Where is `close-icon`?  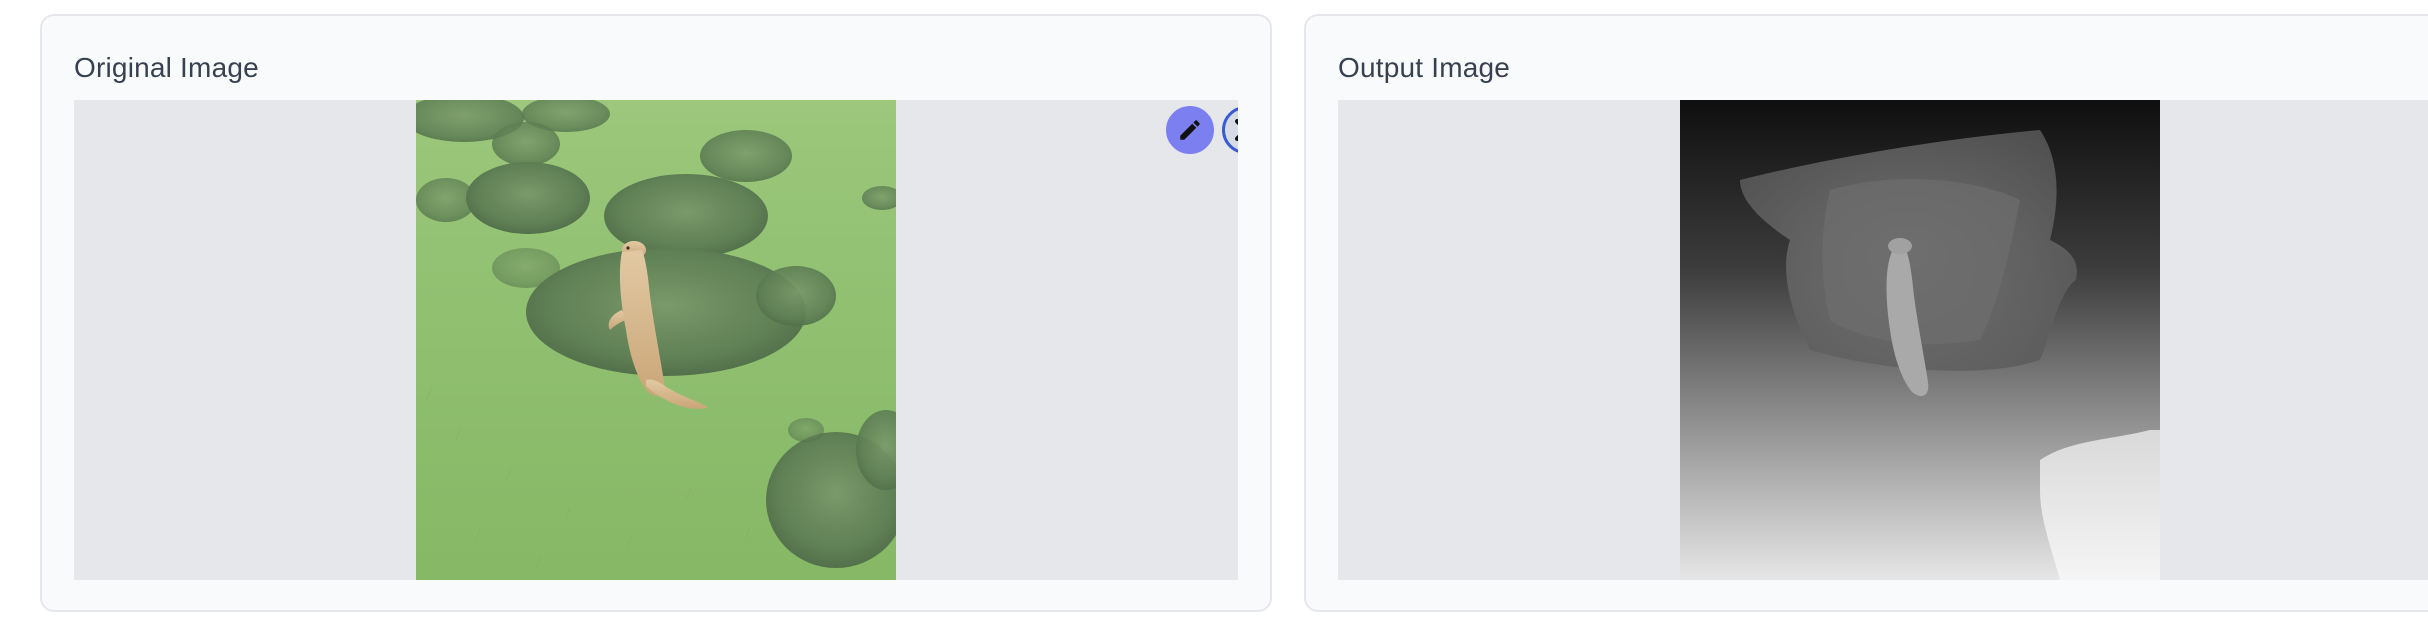 close-icon is located at coordinates (1236, 130).